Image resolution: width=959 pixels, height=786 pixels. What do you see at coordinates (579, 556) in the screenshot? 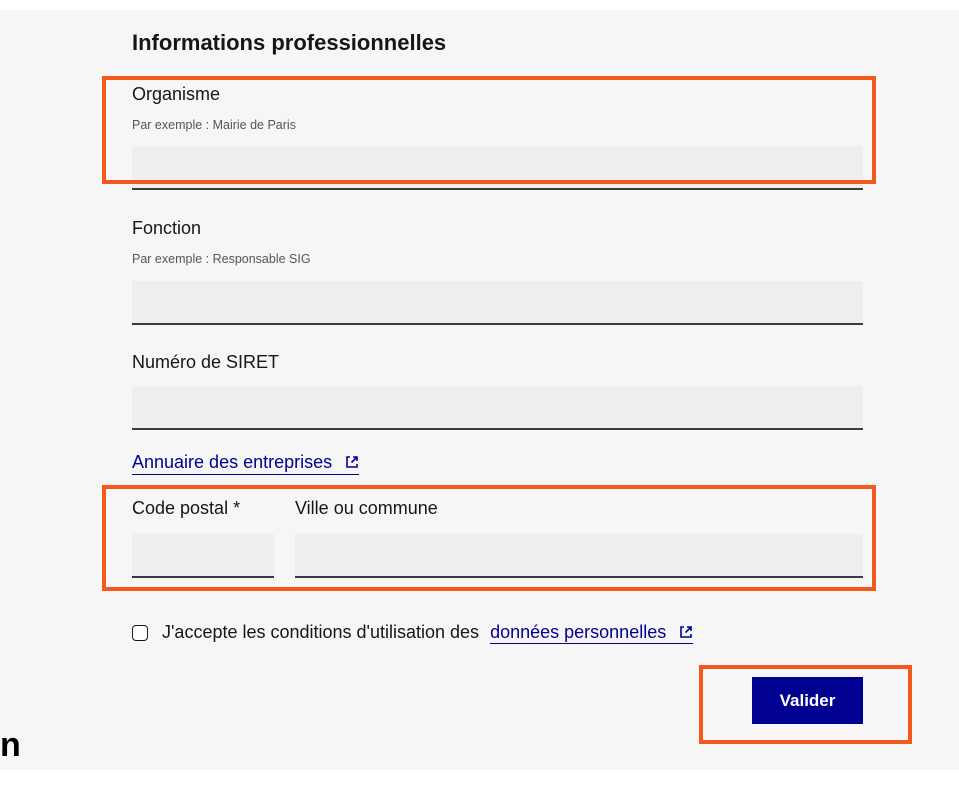
I see `ville-input` at bounding box center [579, 556].